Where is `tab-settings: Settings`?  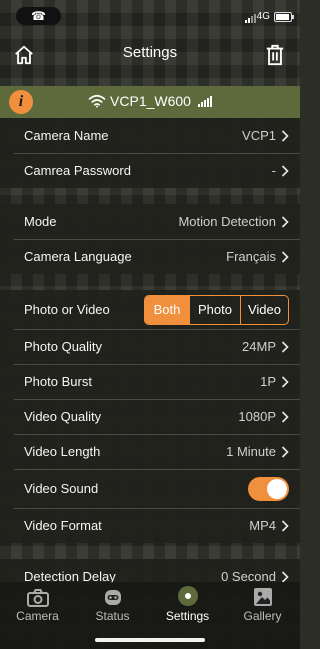
tab-settings: Settings is located at coordinates (187, 605).